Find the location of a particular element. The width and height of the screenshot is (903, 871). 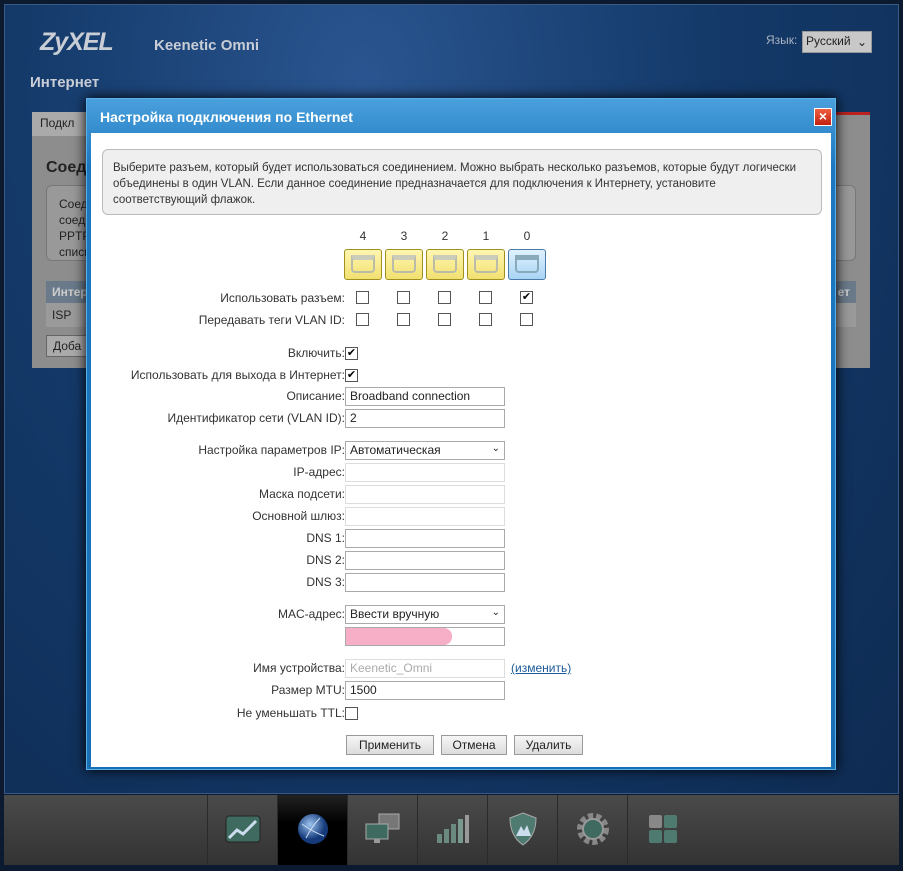

globe-icon is located at coordinates (313, 830).